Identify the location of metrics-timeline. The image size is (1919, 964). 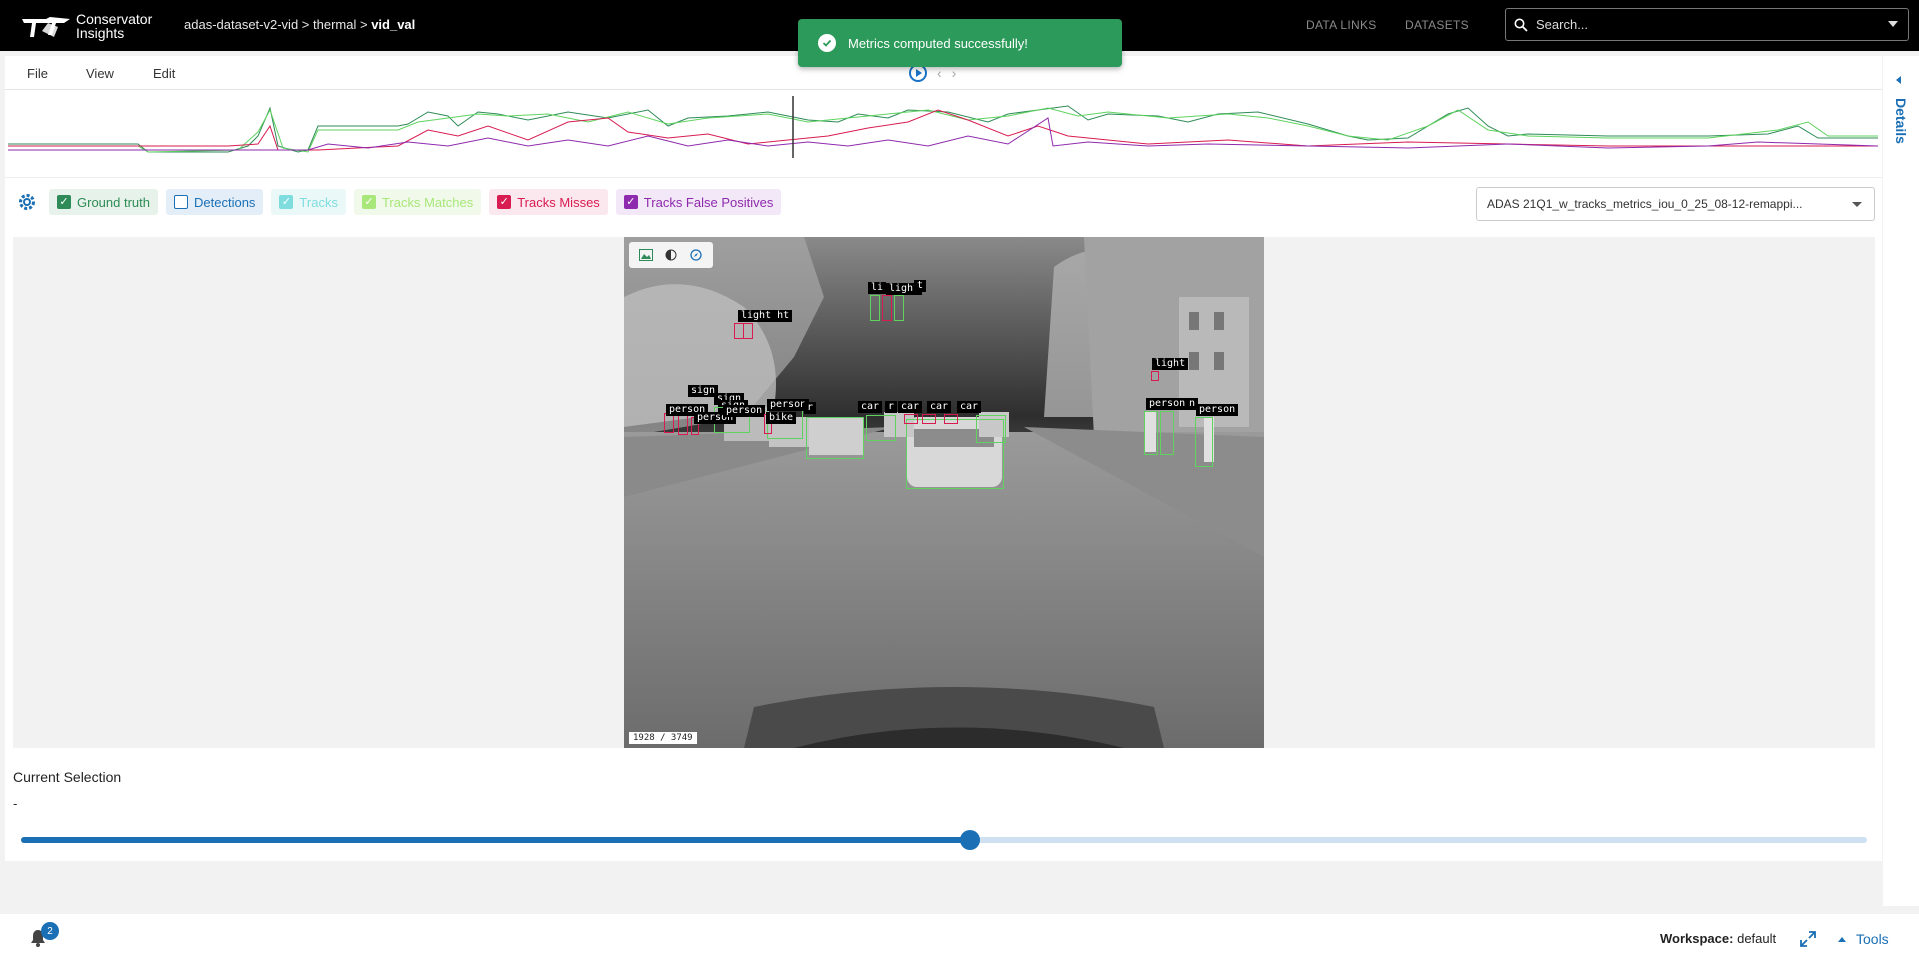
(943, 127).